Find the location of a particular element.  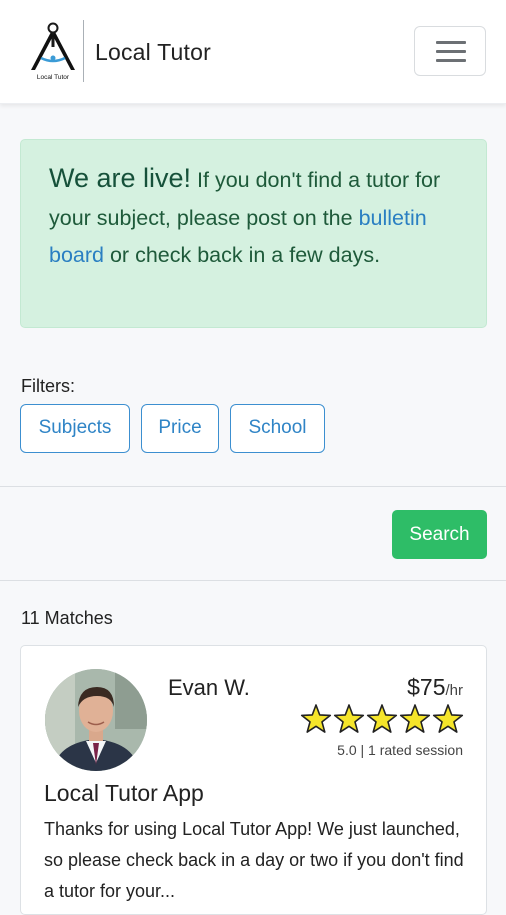

search-button: Search is located at coordinates (439, 534).